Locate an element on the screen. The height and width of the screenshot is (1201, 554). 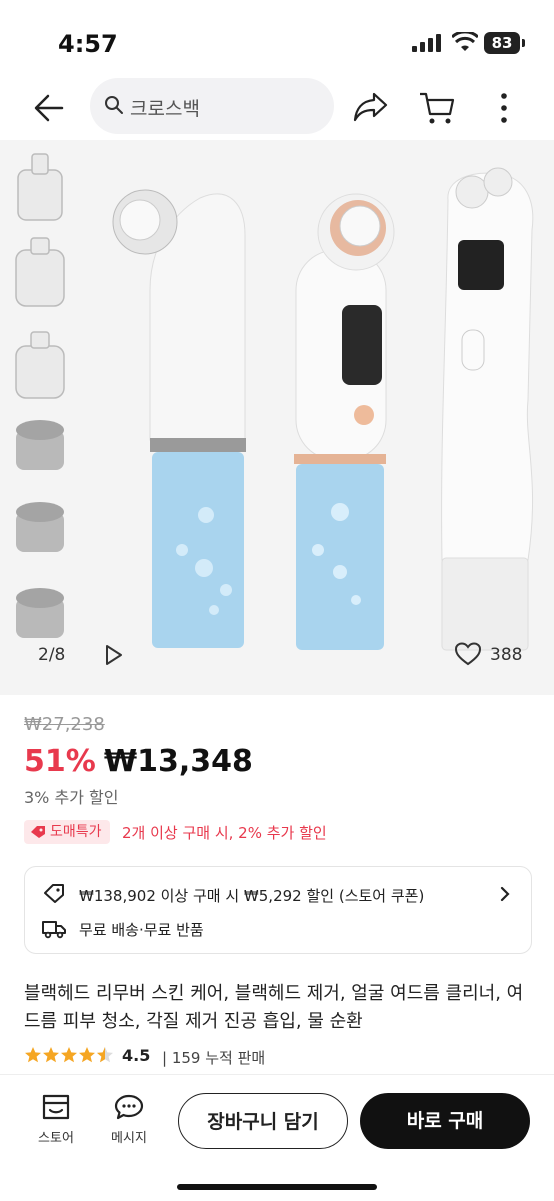
store-button: 스토어 is located at coordinates (56, 1119).